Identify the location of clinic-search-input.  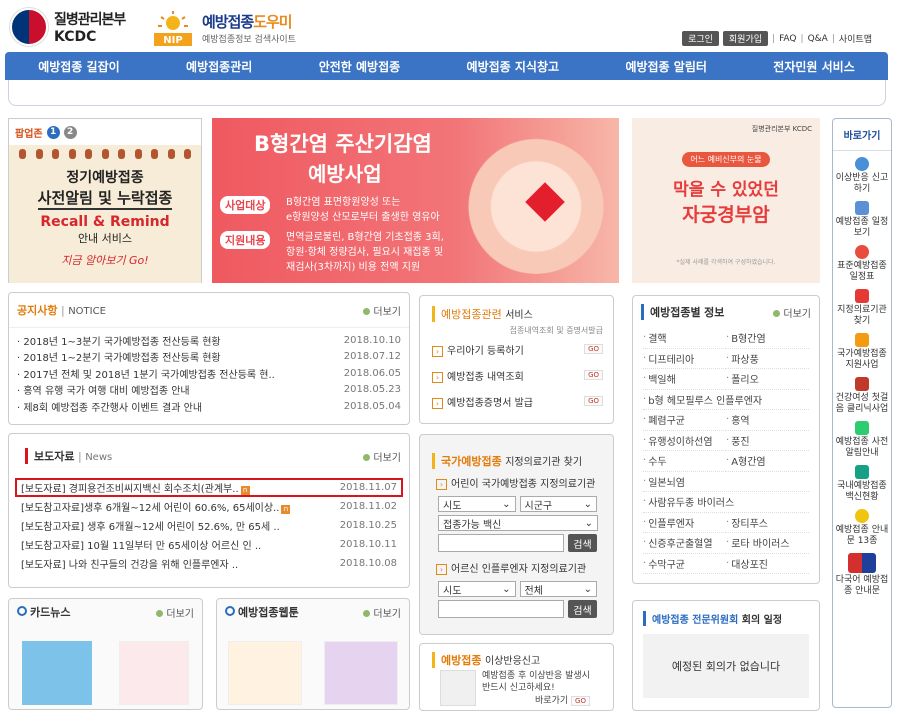
(501, 543).